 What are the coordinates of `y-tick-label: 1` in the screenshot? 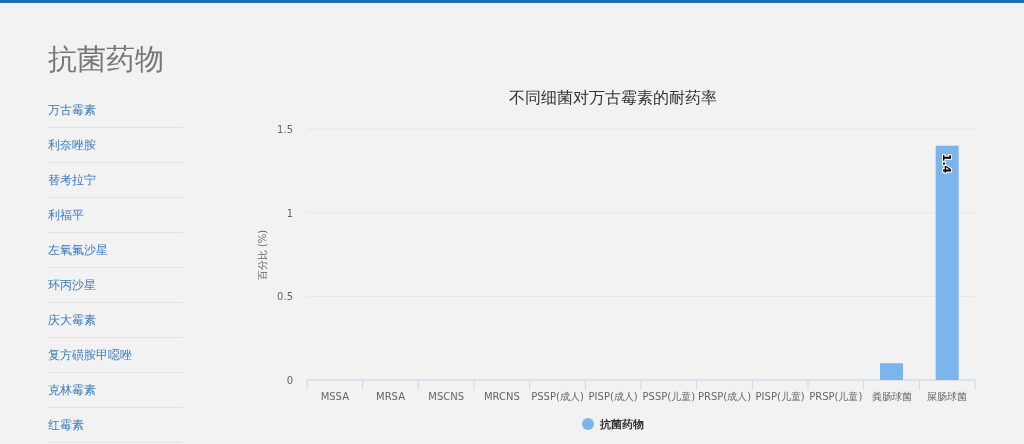 It's located at (289, 213).